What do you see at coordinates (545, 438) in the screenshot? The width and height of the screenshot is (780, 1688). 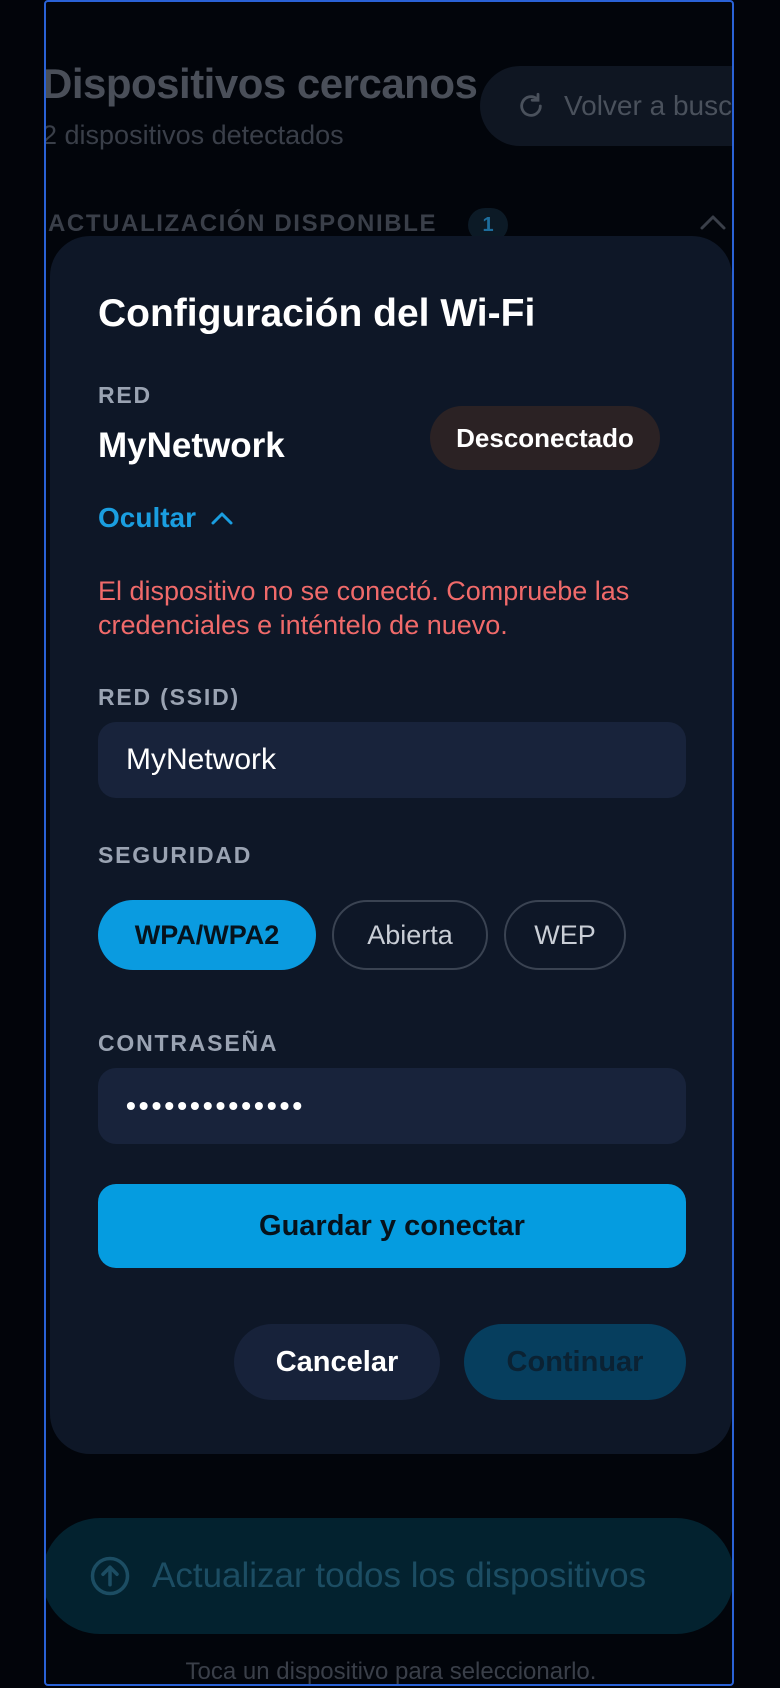 I see `status-badge: Desconectado` at bounding box center [545, 438].